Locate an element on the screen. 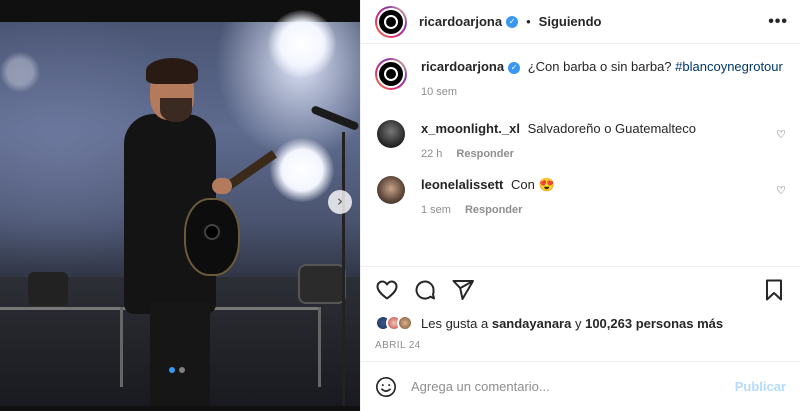  liker-avatar is located at coordinates (405, 323).